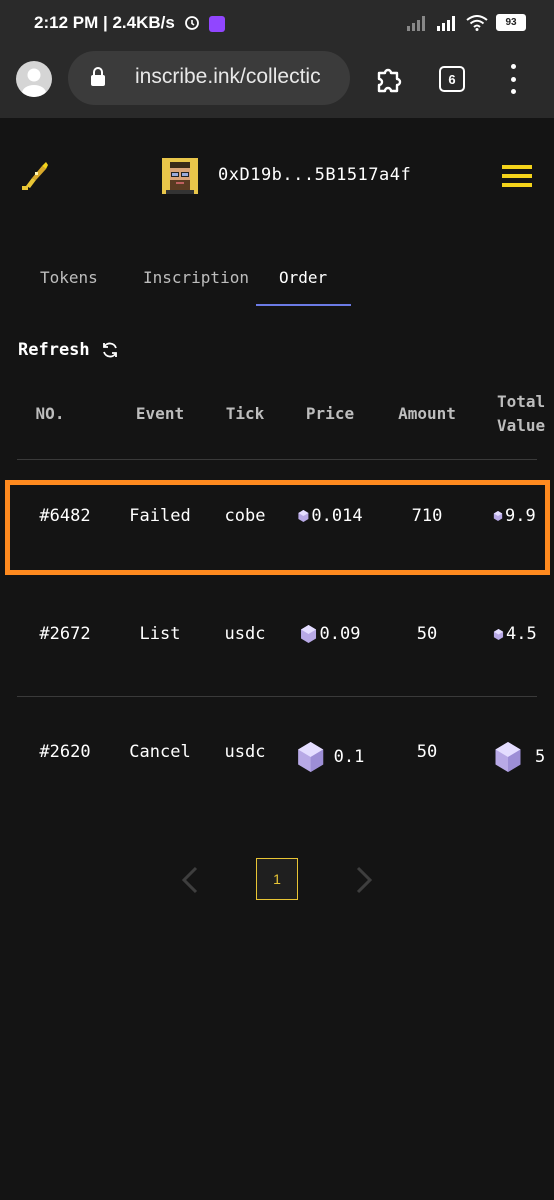  What do you see at coordinates (245, 413) in the screenshot?
I see `header-tick: Tick` at bounding box center [245, 413].